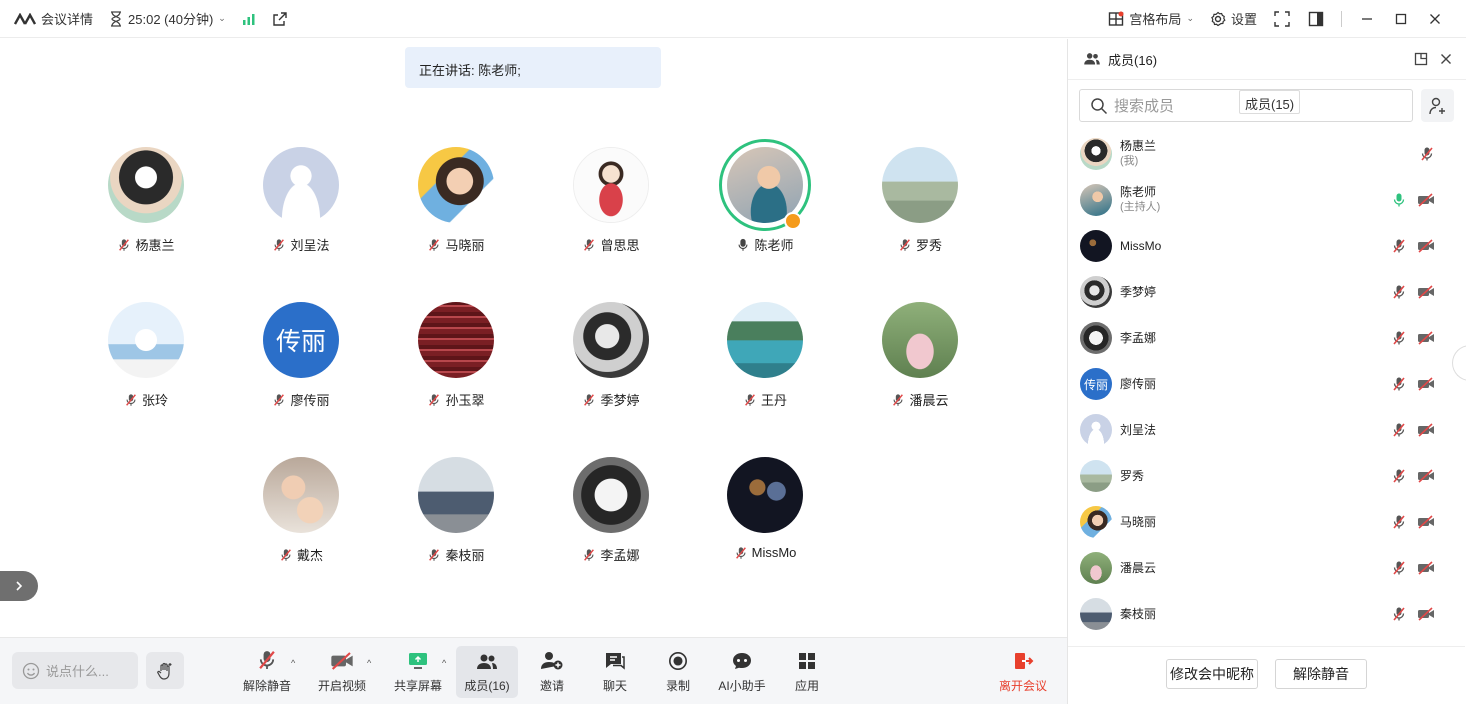 The image size is (1466, 704). What do you see at coordinates (611, 200) in the screenshot?
I see `participant-tile: 曾思思` at bounding box center [611, 200].